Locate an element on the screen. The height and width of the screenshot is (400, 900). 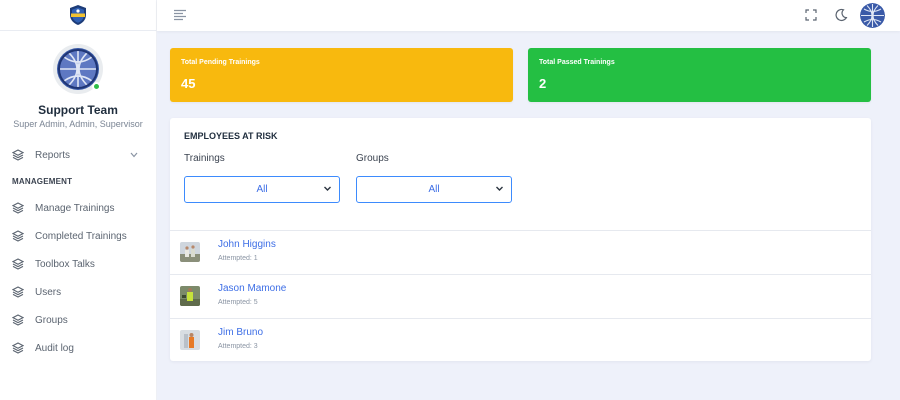
hamburger-menu-icon is located at coordinates (180, 15).